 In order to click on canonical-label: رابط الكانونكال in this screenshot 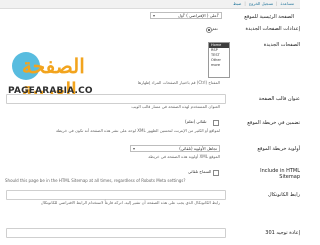, I will do `click(283, 195)`.